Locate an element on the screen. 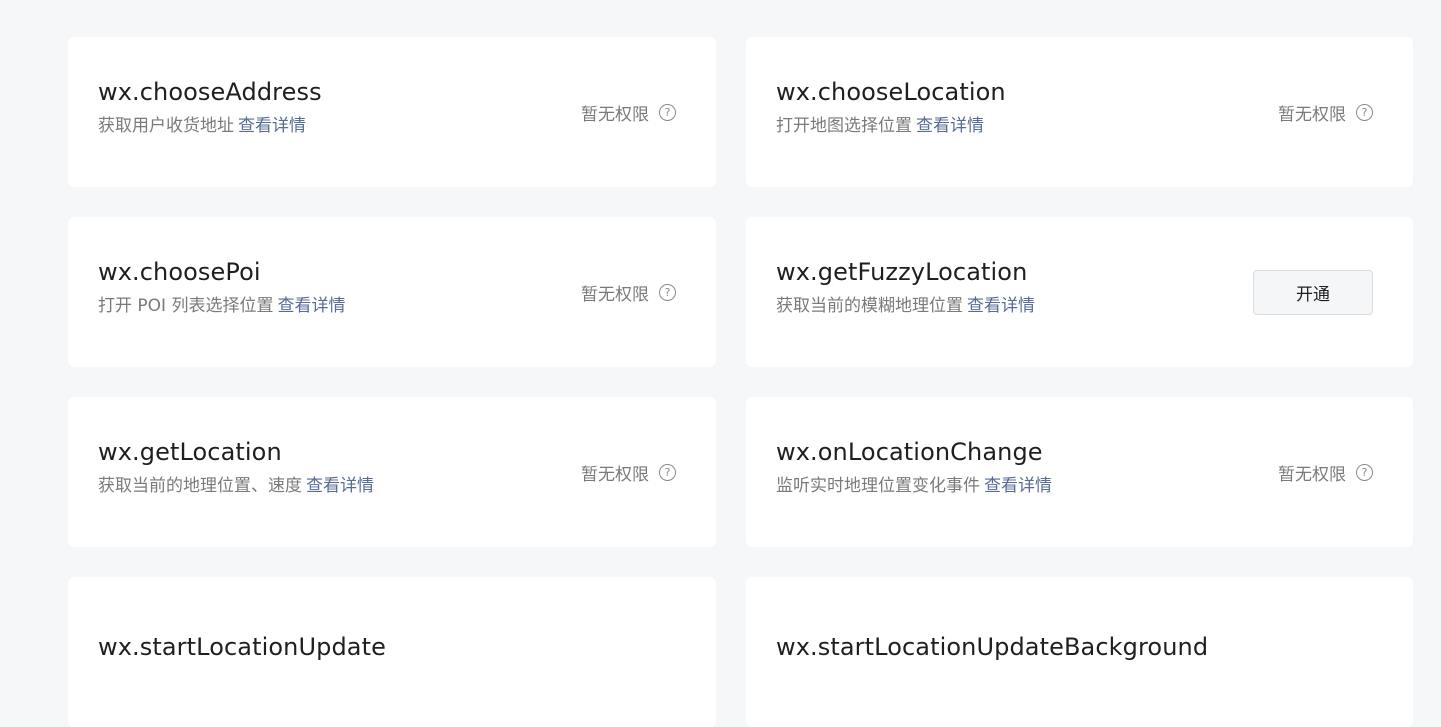 Image resolution: width=1441 pixels, height=727 pixels. api-card-get-location: wx.getLocation 获取当前的地理位置、速度 查看详情 暂无权限 ? is located at coordinates (392, 472).